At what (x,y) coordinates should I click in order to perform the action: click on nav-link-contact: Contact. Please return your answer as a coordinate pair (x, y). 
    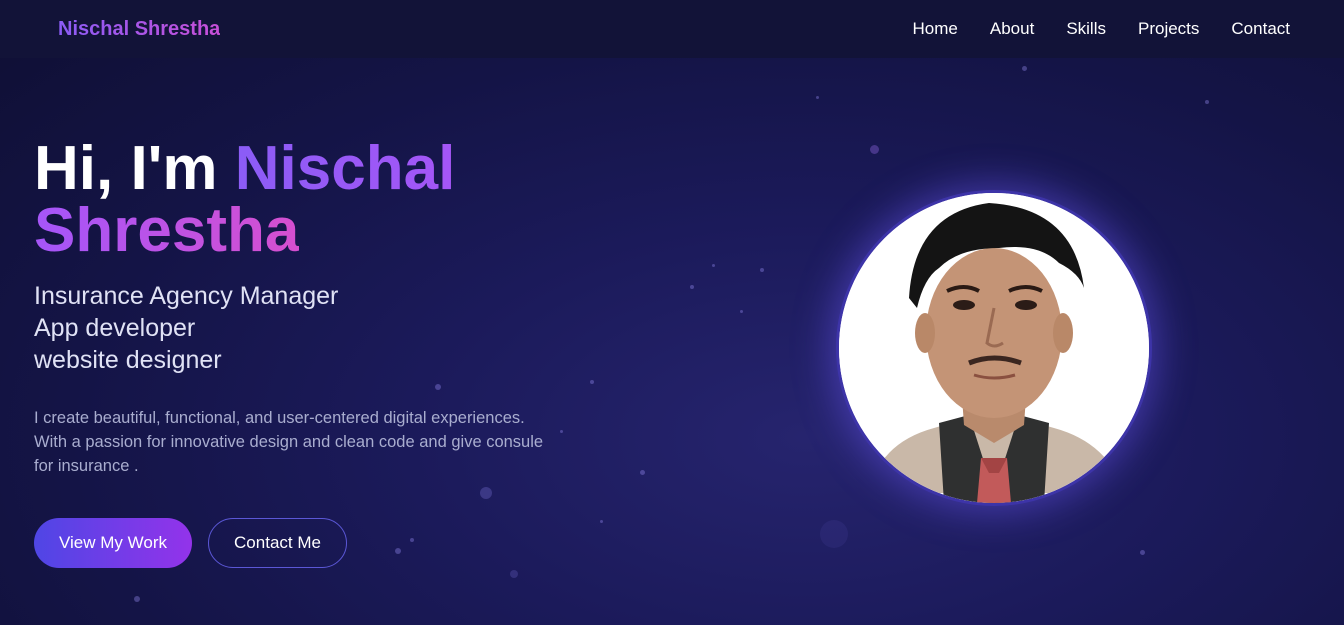
    Looking at the image, I should click on (1260, 29).